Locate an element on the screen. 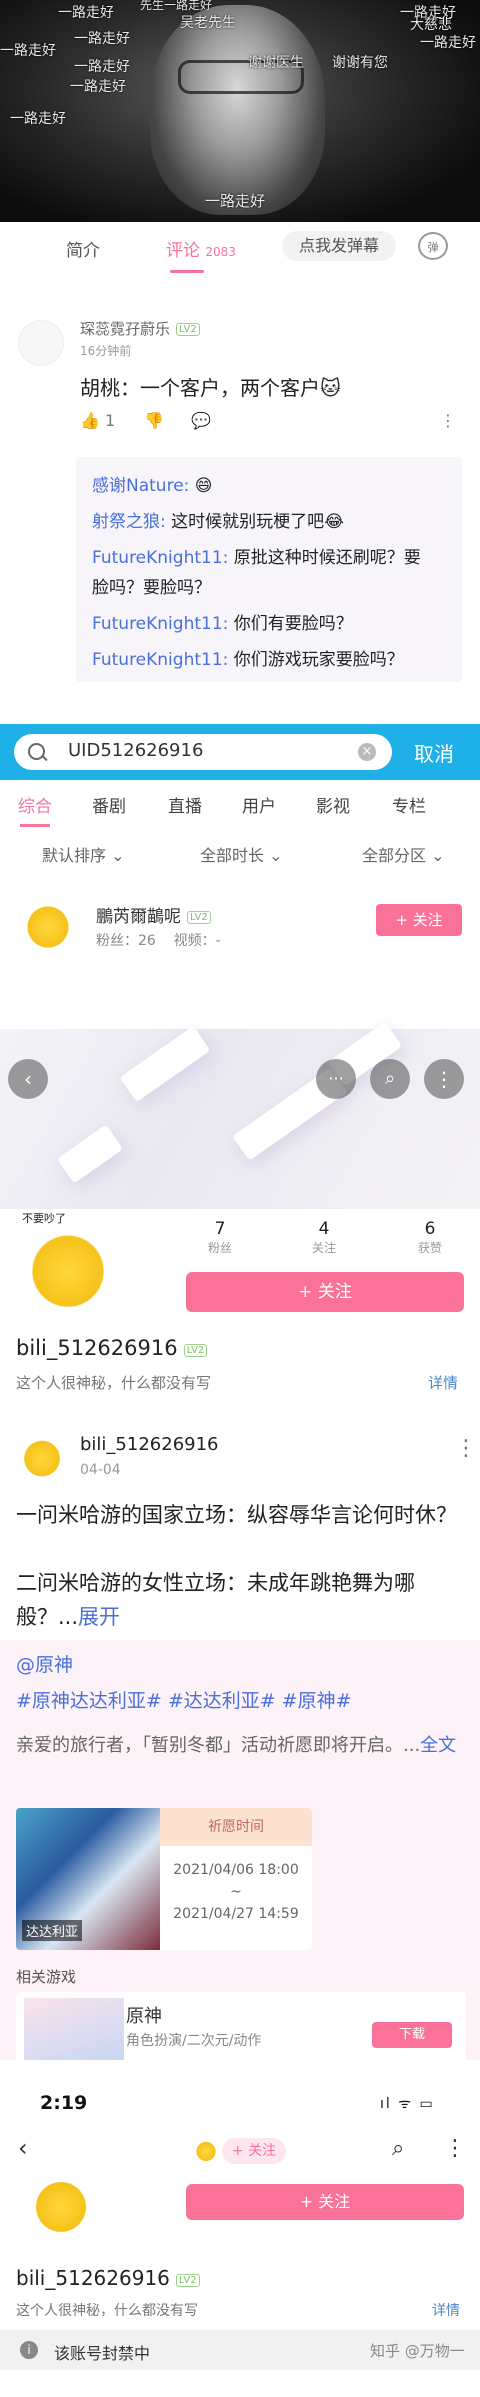 Image resolution: width=480 pixels, height=2397 pixels. category-tab: 影视 is located at coordinates (333, 804).